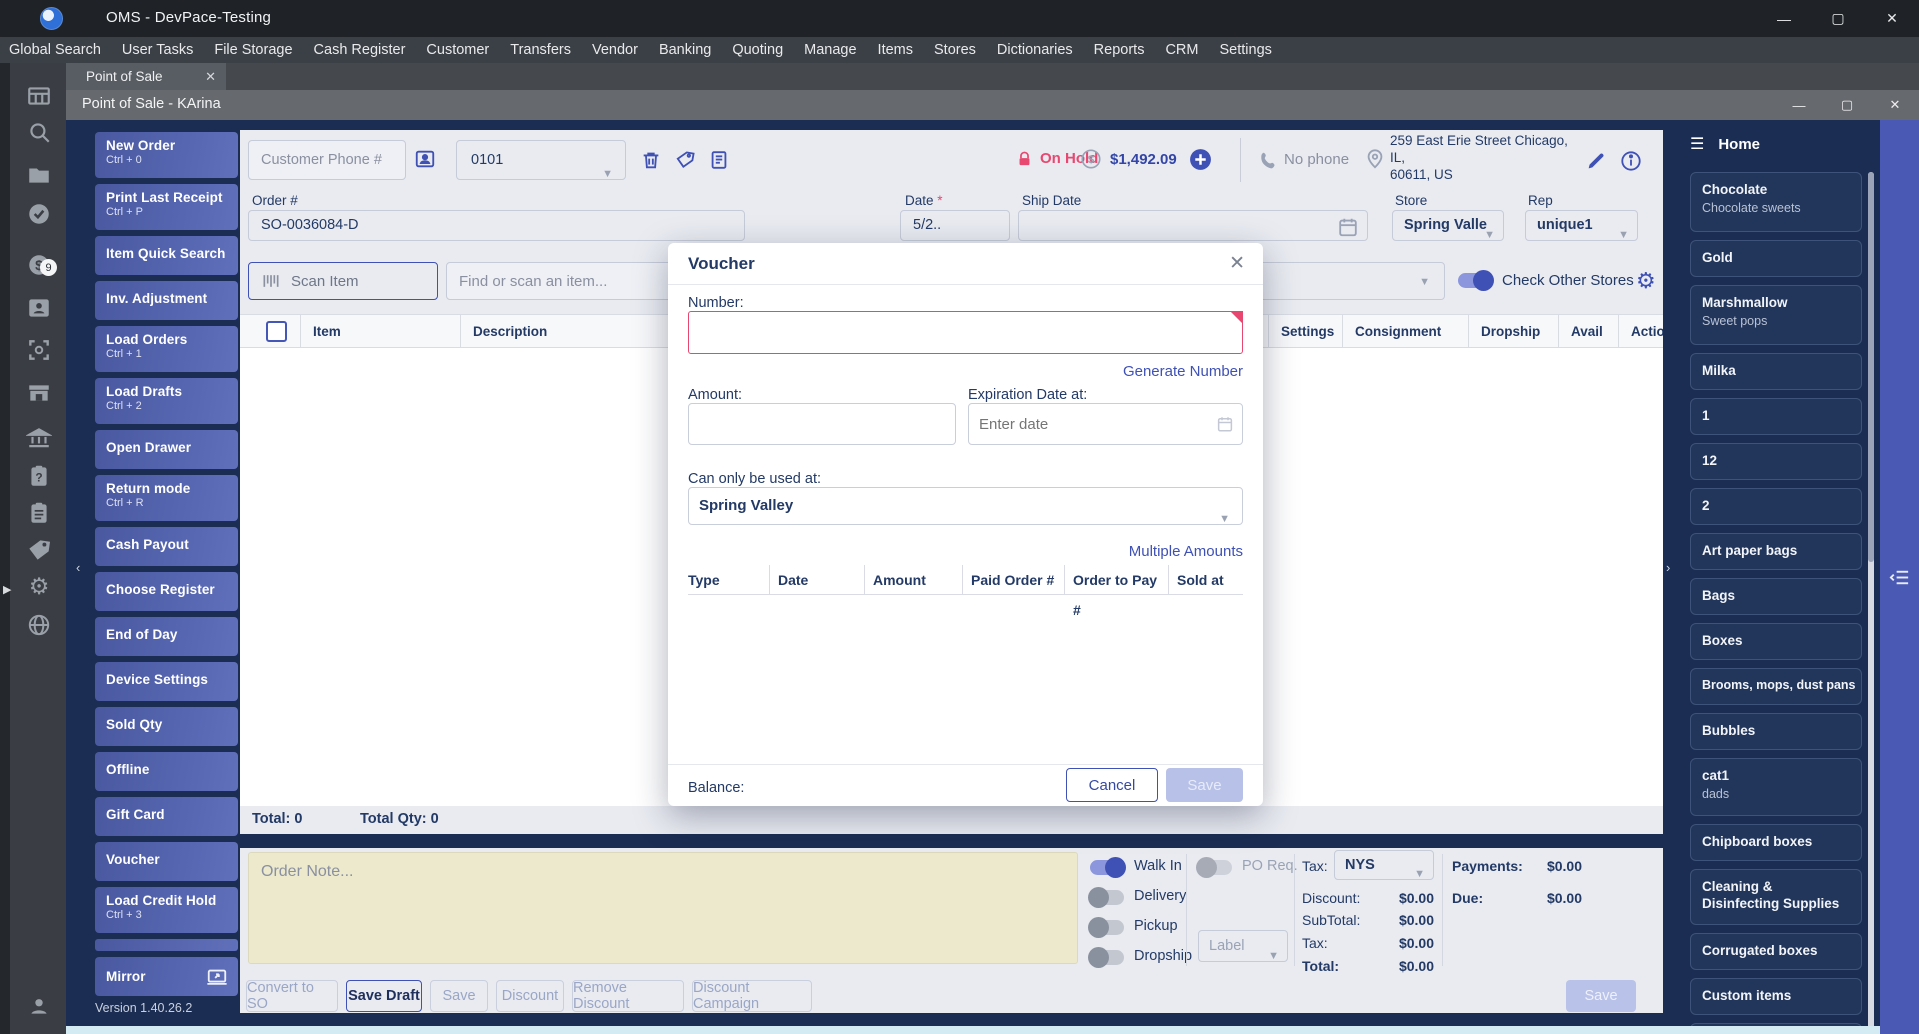 Image resolution: width=1919 pixels, height=1034 pixels. I want to click on storefront-icon, so click(39, 393).